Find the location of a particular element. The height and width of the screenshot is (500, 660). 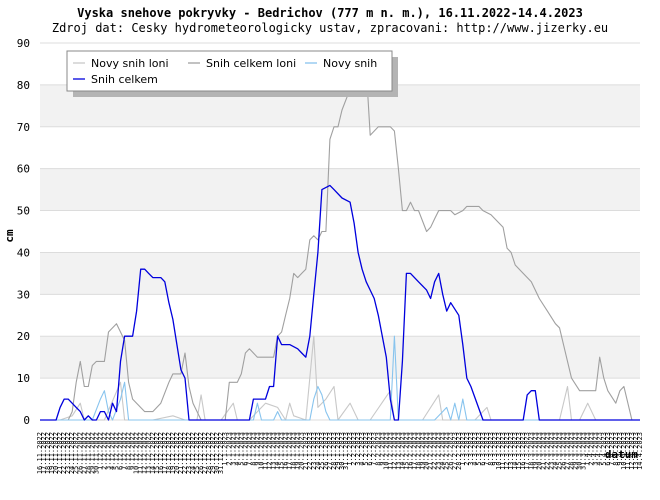

y-tick-label: 80 is located at coordinates (23, 85).